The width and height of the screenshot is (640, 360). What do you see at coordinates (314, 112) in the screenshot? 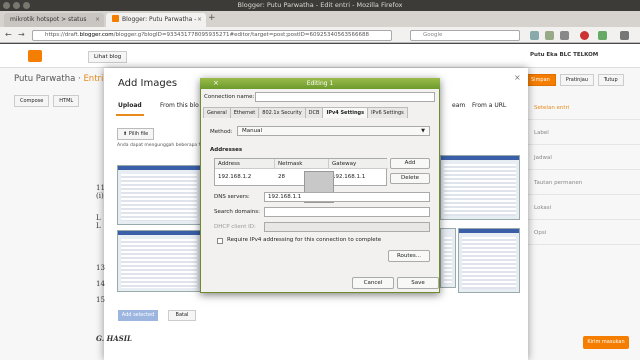
I see `tab-dcb: DCB` at bounding box center [314, 112].